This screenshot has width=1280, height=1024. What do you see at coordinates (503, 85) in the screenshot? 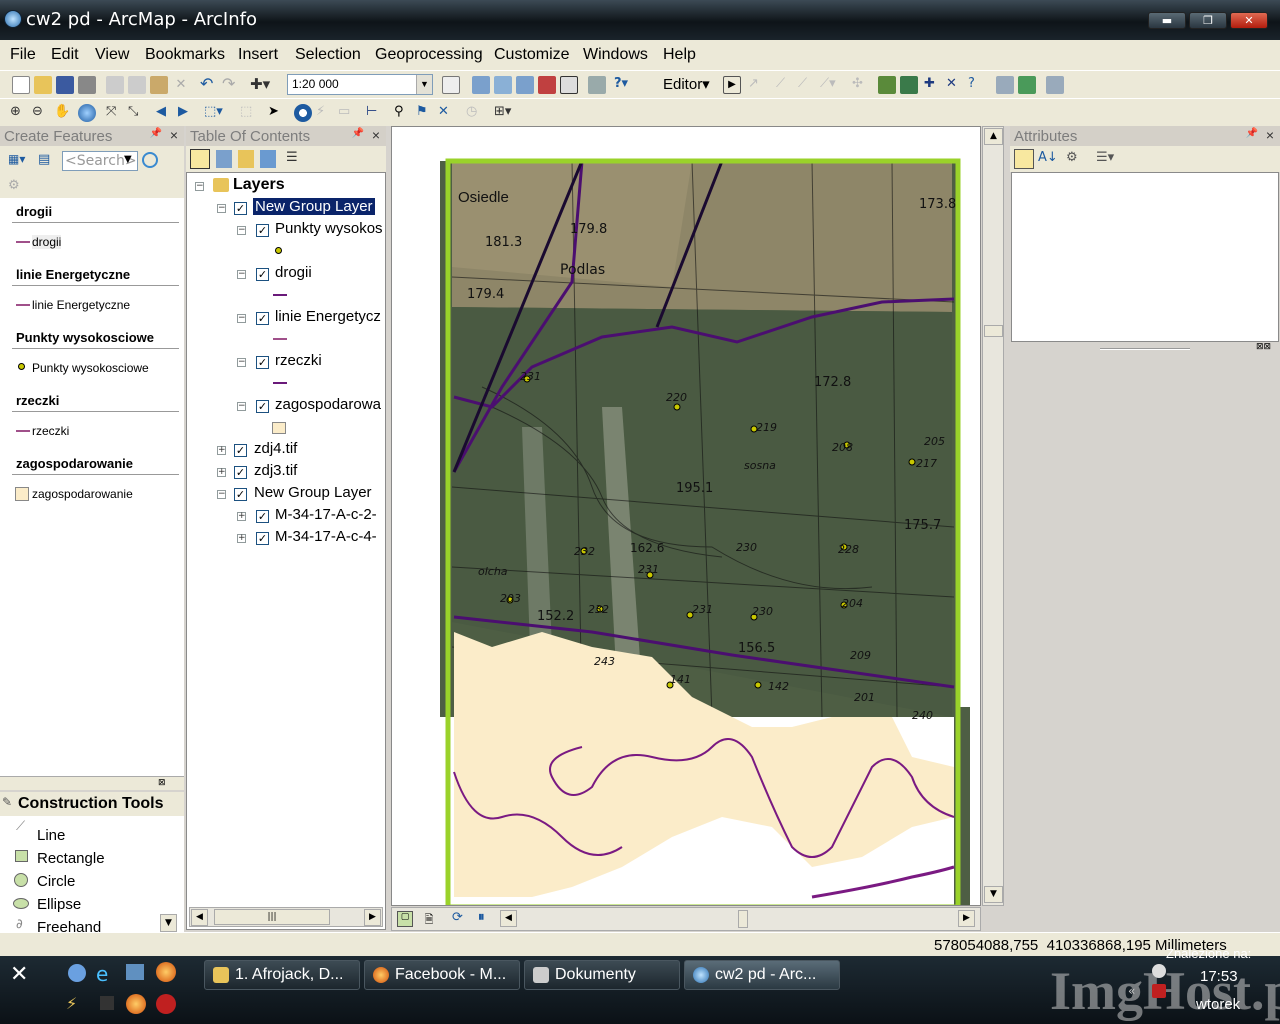
I see `catalog-window-icon` at bounding box center [503, 85].